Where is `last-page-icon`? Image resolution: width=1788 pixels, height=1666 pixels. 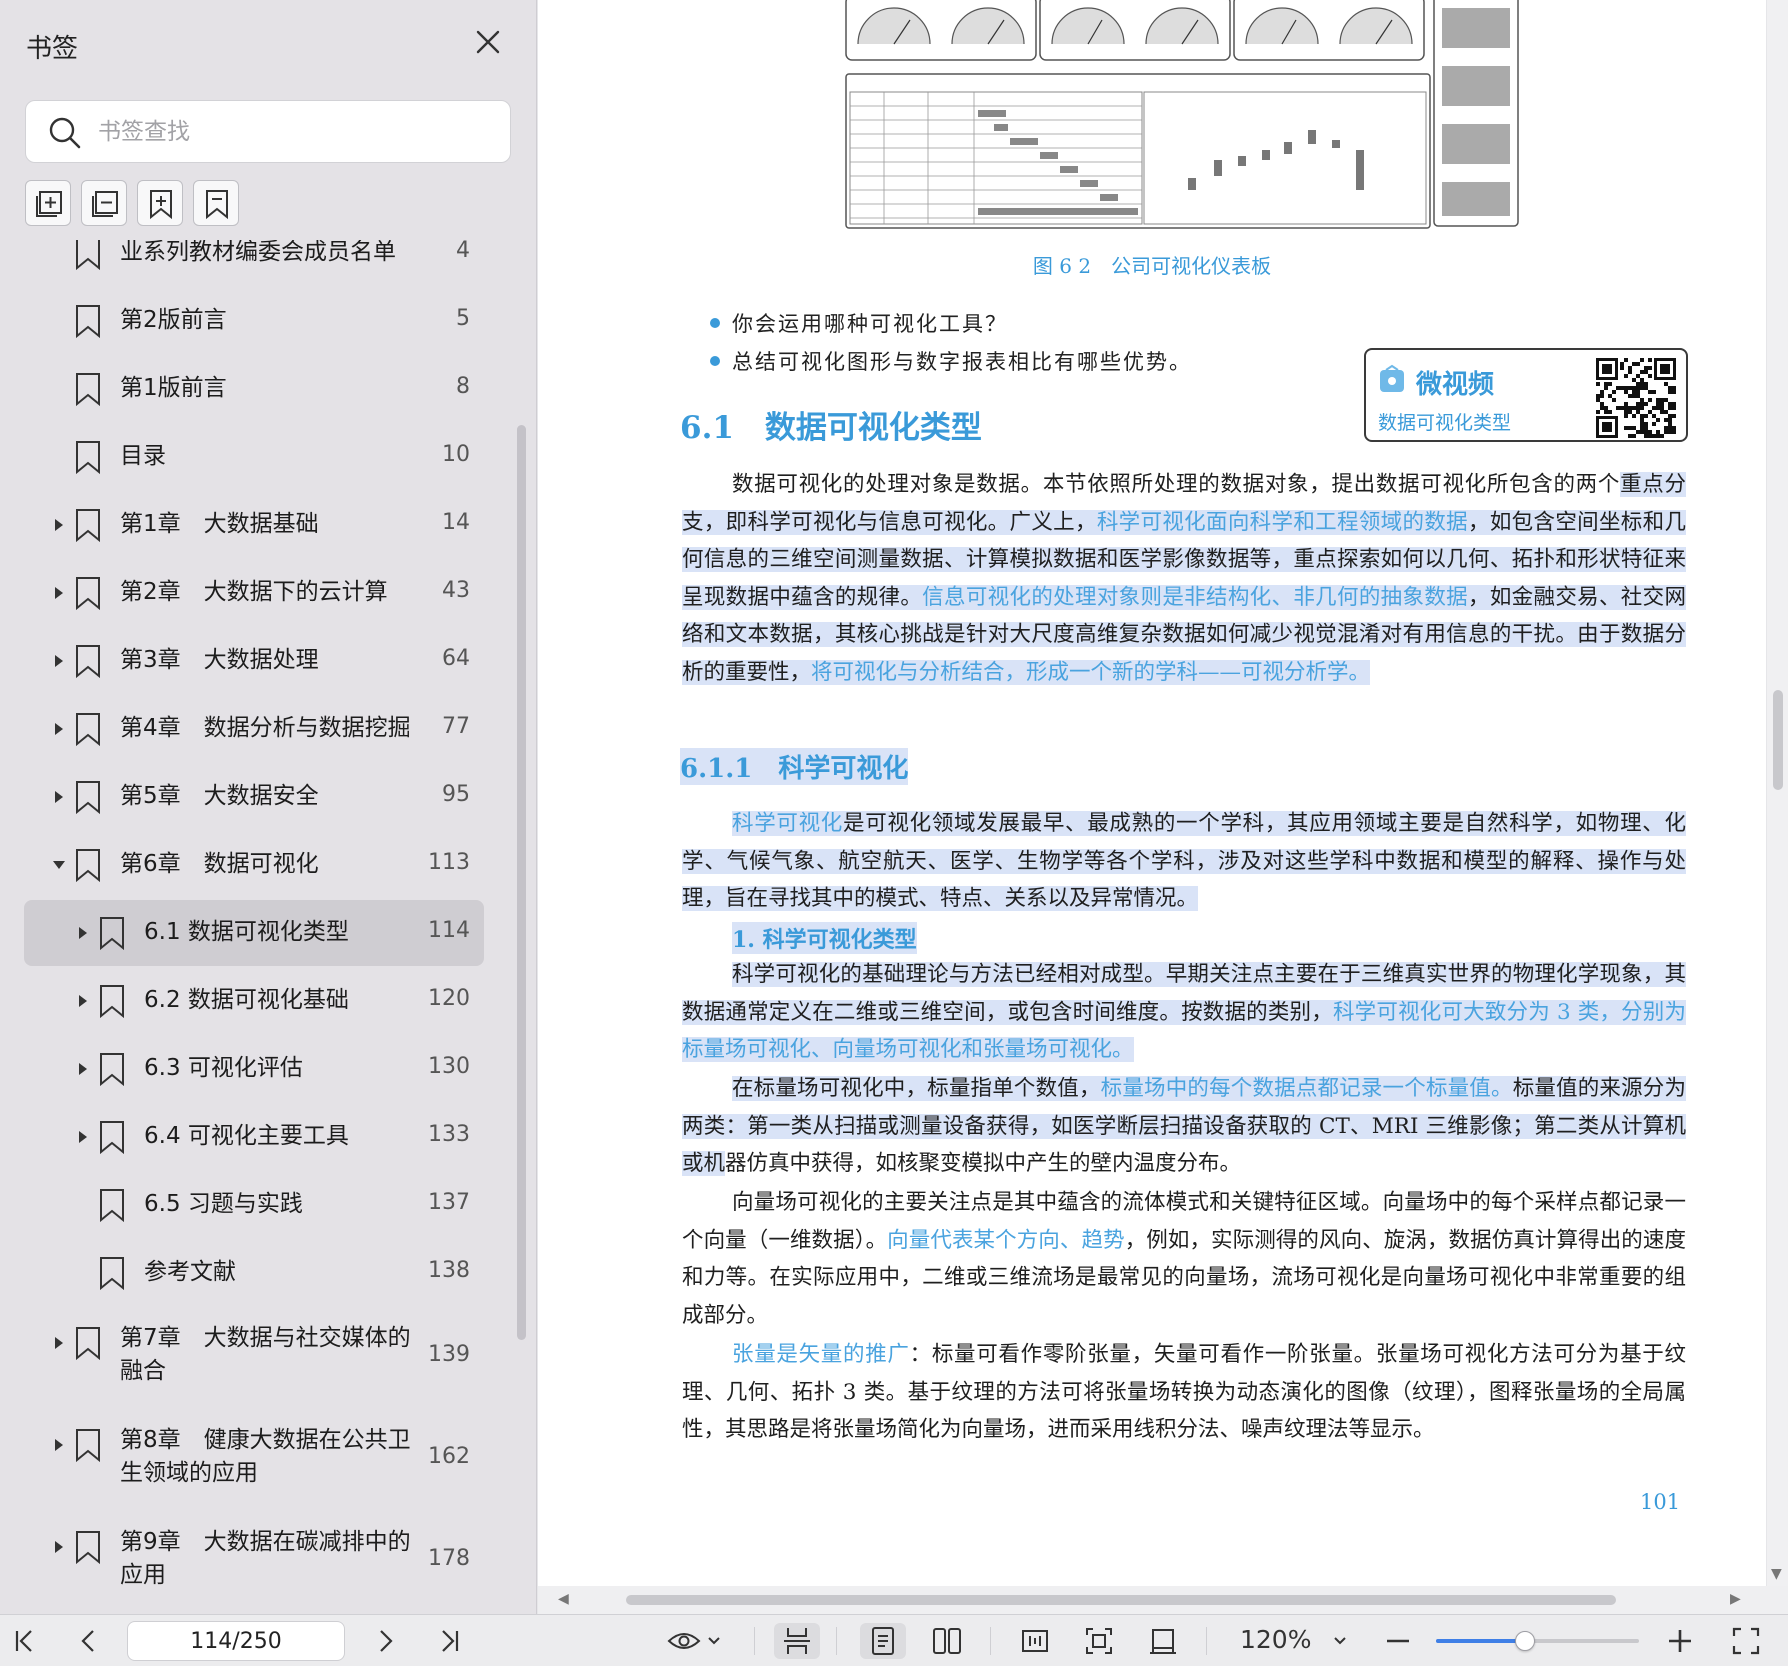 last-page-icon is located at coordinates (450, 1641).